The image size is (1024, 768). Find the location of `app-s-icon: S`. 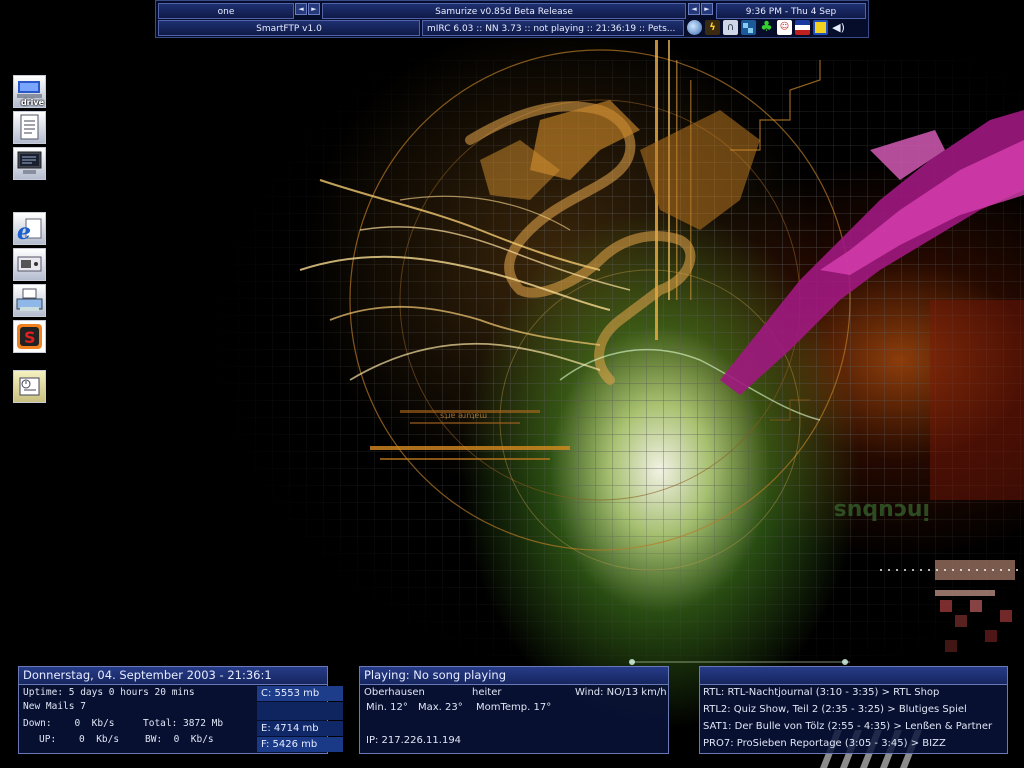

app-s-icon: S is located at coordinates (29, 336).